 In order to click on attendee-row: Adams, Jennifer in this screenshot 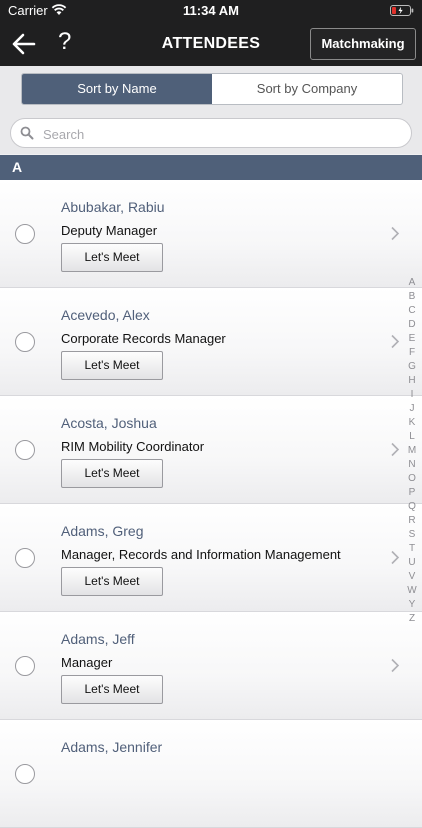, I will do `click(211, 774)`.